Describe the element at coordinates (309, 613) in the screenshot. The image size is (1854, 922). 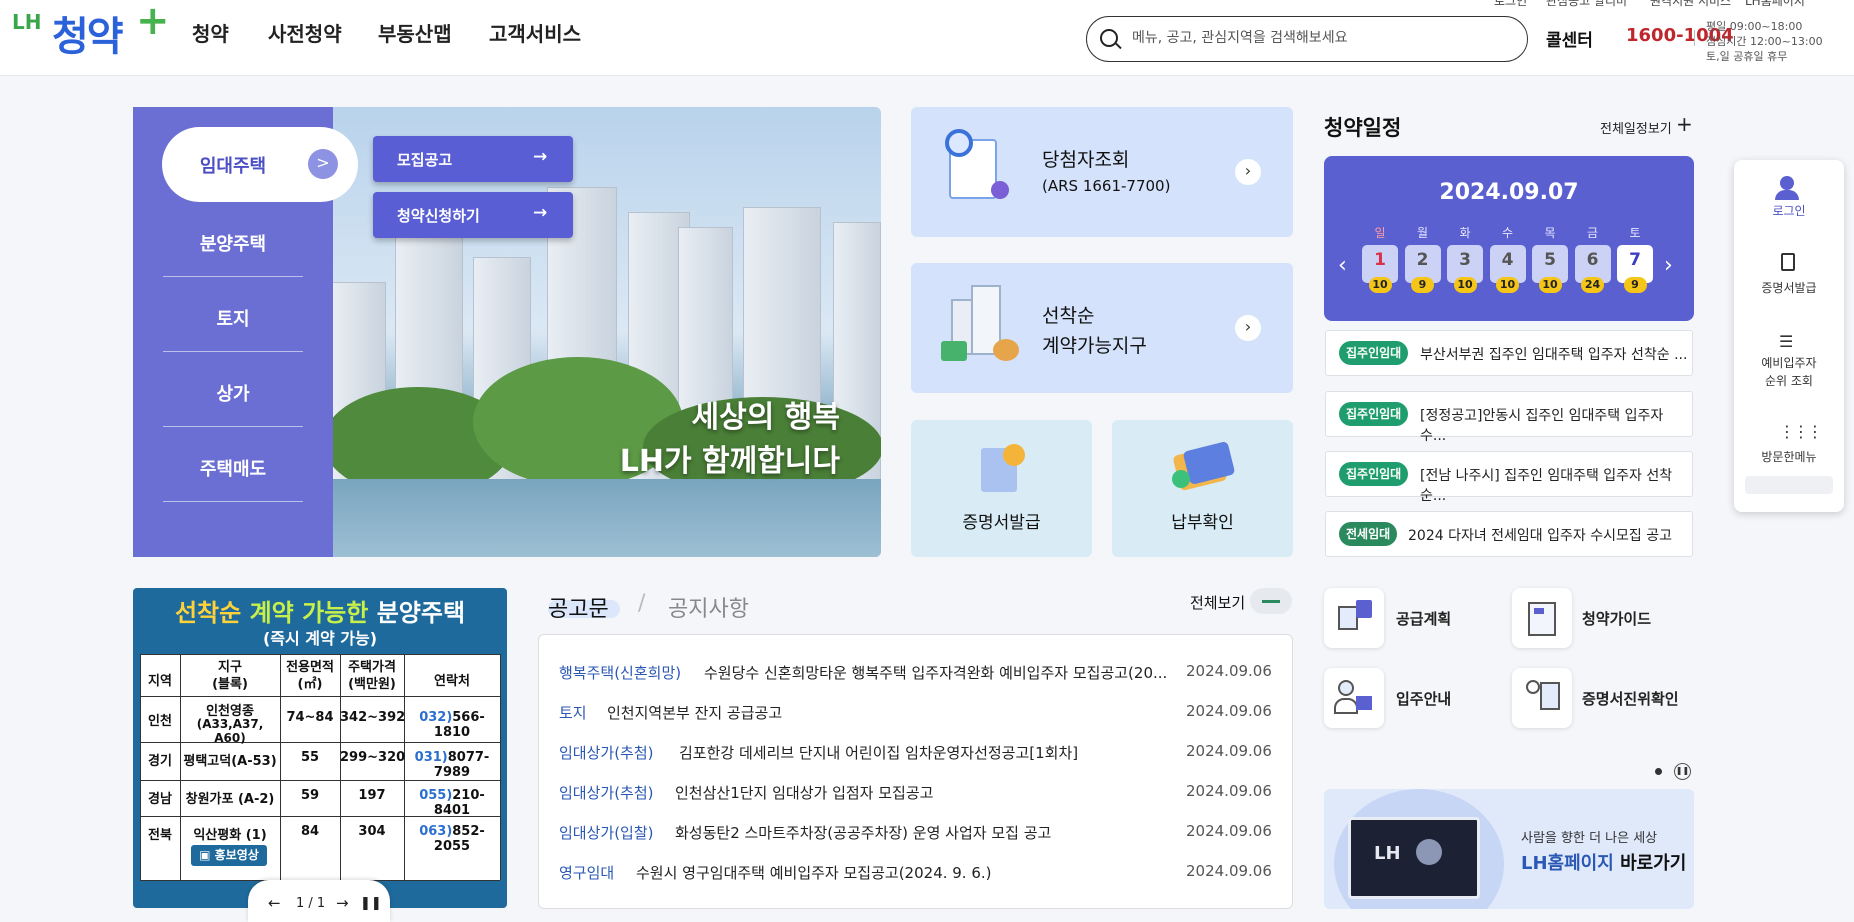
I see `banner-title-b: 계약 가능한` at that location.